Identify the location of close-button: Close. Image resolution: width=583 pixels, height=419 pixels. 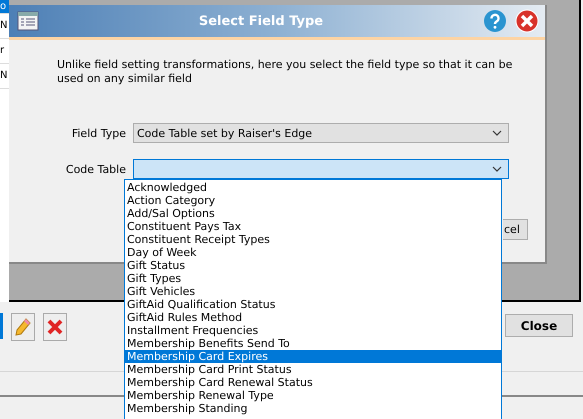
(539, 325).